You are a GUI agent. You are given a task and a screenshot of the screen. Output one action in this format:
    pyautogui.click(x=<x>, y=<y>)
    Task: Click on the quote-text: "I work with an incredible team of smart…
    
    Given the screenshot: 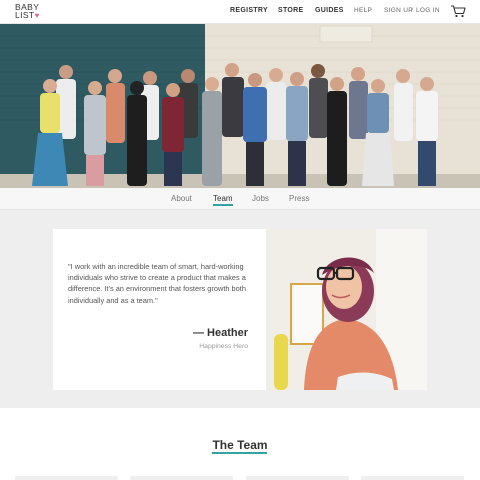 What is the action you would take?
    pyautogui.click(x=157, y=283)
    